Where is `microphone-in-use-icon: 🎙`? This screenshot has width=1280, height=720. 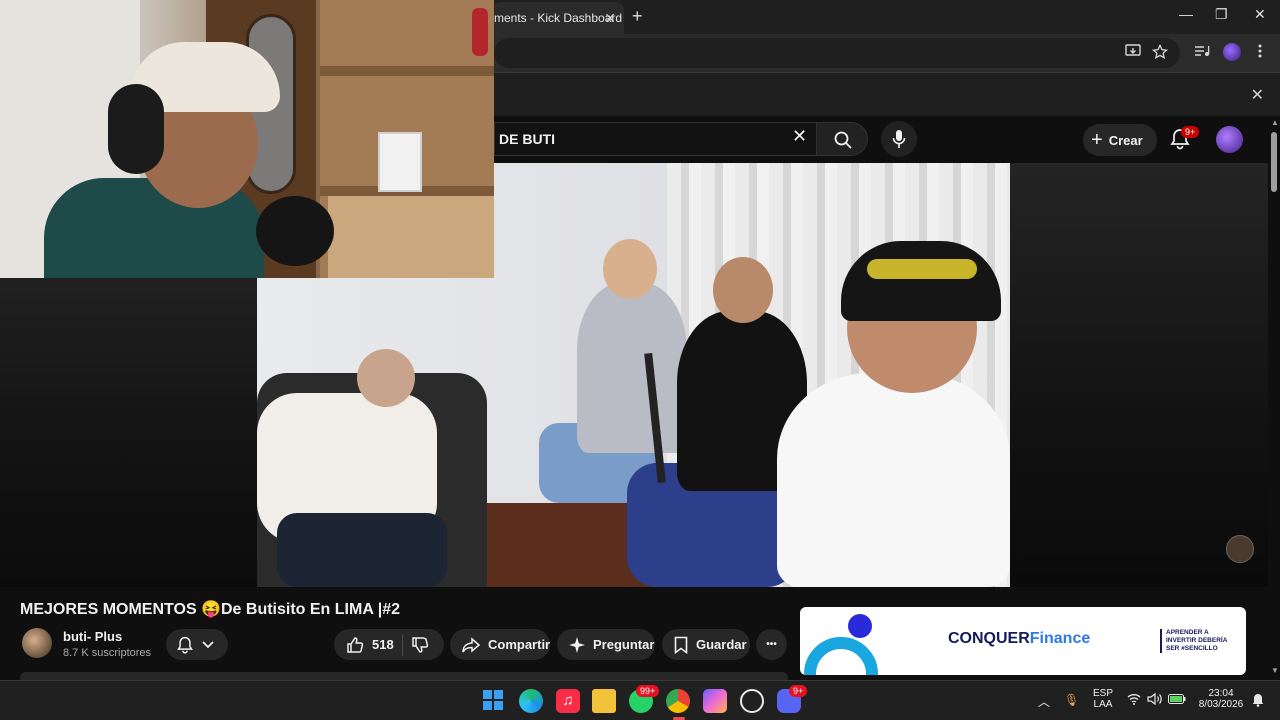
microphone-in-use-icon: 🎙 is located at coordinates (1071, 700).